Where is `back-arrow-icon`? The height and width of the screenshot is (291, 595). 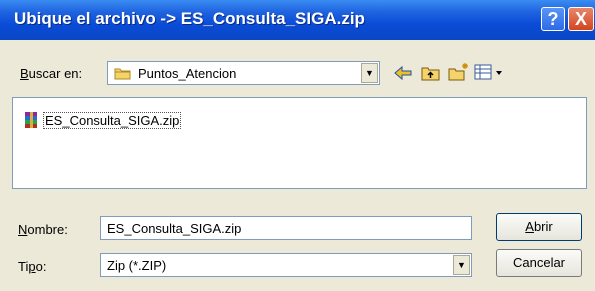
back-arrow-icon is located at coordinates (403, 75).